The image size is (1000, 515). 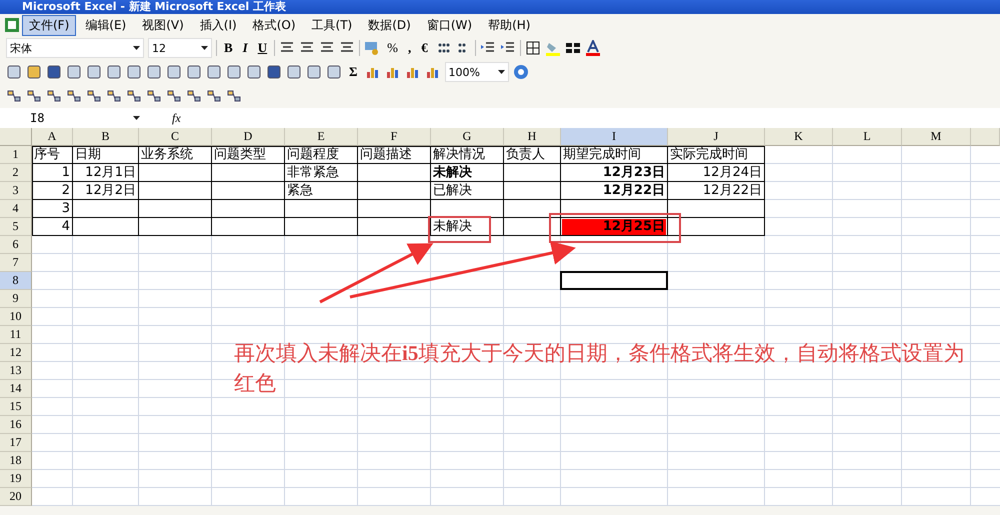 What do you see at coordinates (634, 172) in the screenshot?
I see `table-cell: 12月23日` at bounding box center [634, 172].